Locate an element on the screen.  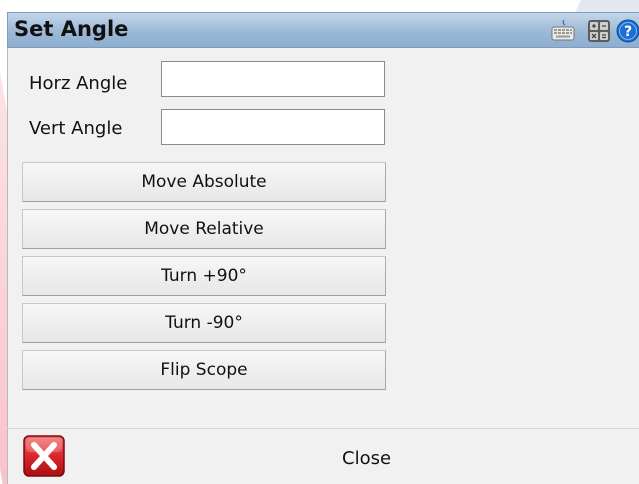
vert-angle-input is located at coordinates (273, 127).